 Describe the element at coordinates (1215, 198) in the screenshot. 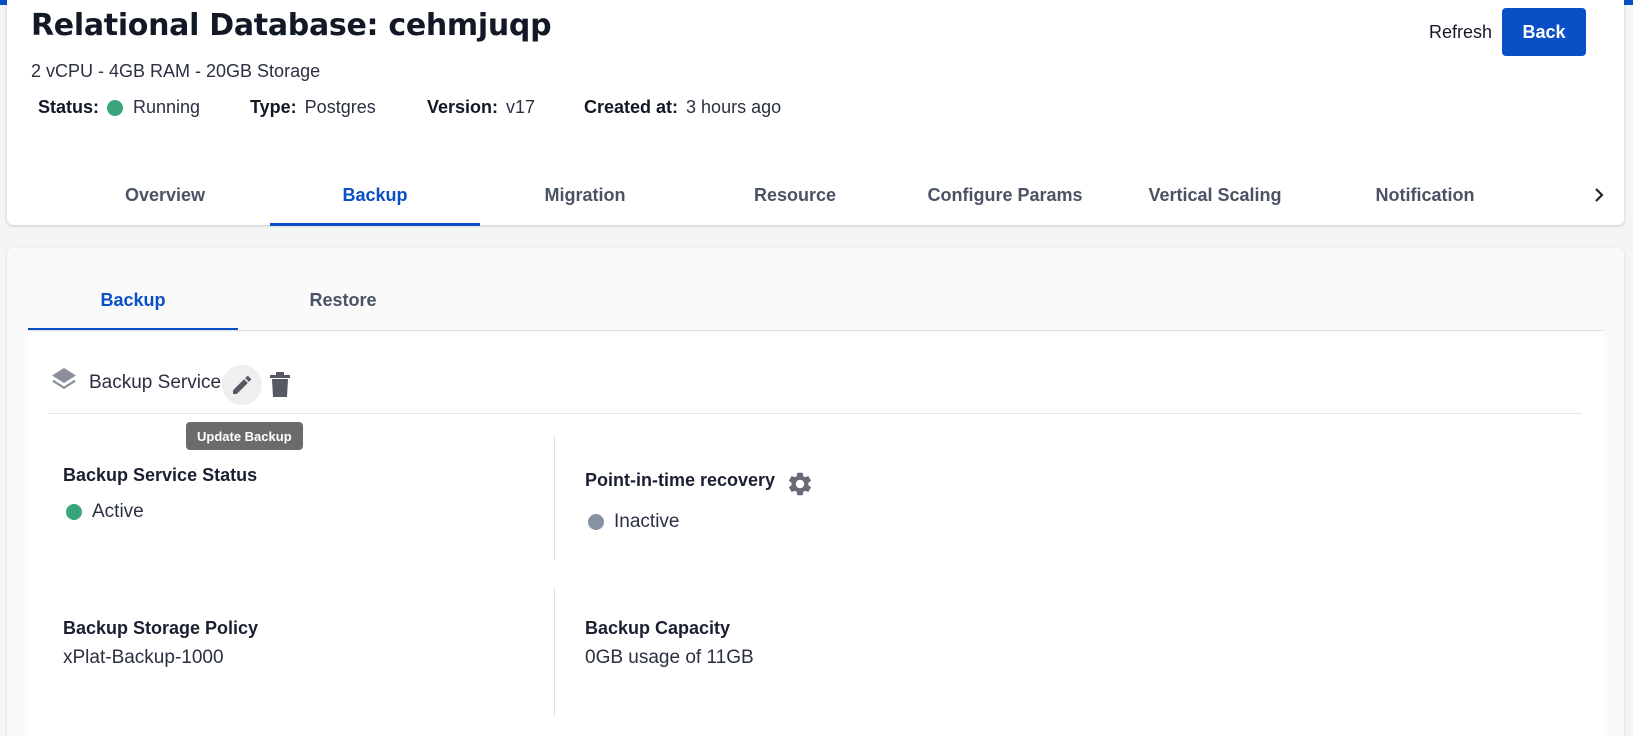

I see `tab-vertical-scaling: Vertical Scaling` at that location.